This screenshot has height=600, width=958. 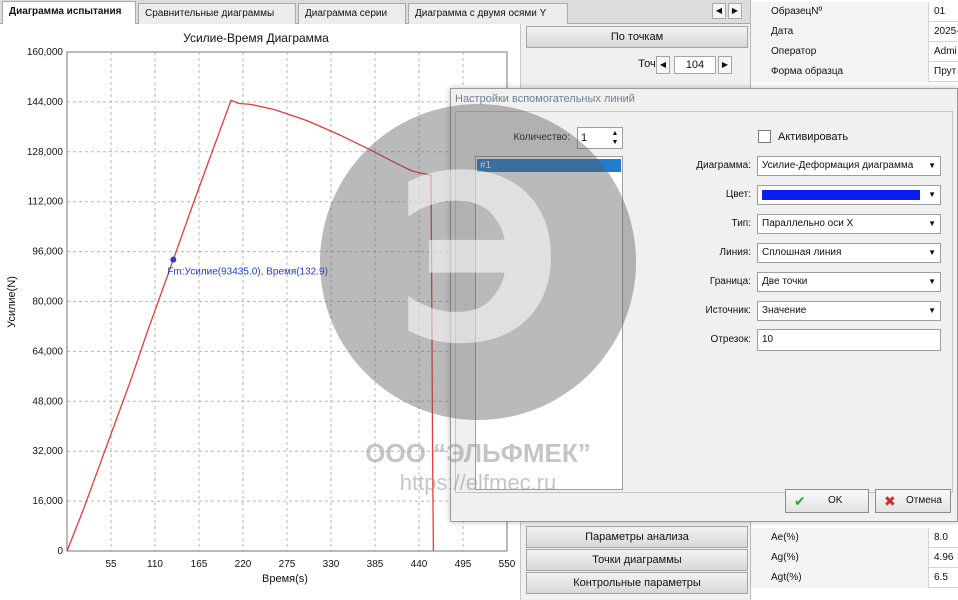 What do you see at coordinates (785, 281) in the screenshot?
I see `boundary-select-value: Две точки` at bounding box center [785, 281].